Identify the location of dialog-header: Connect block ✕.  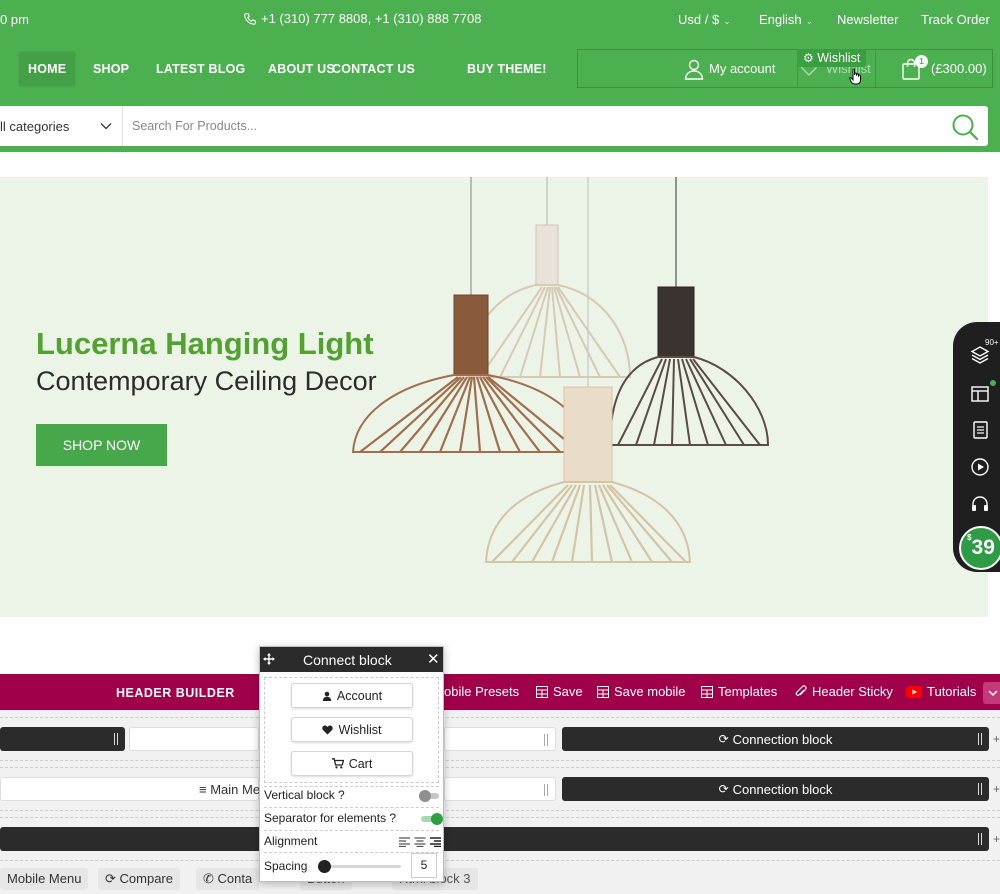
(351, 659).